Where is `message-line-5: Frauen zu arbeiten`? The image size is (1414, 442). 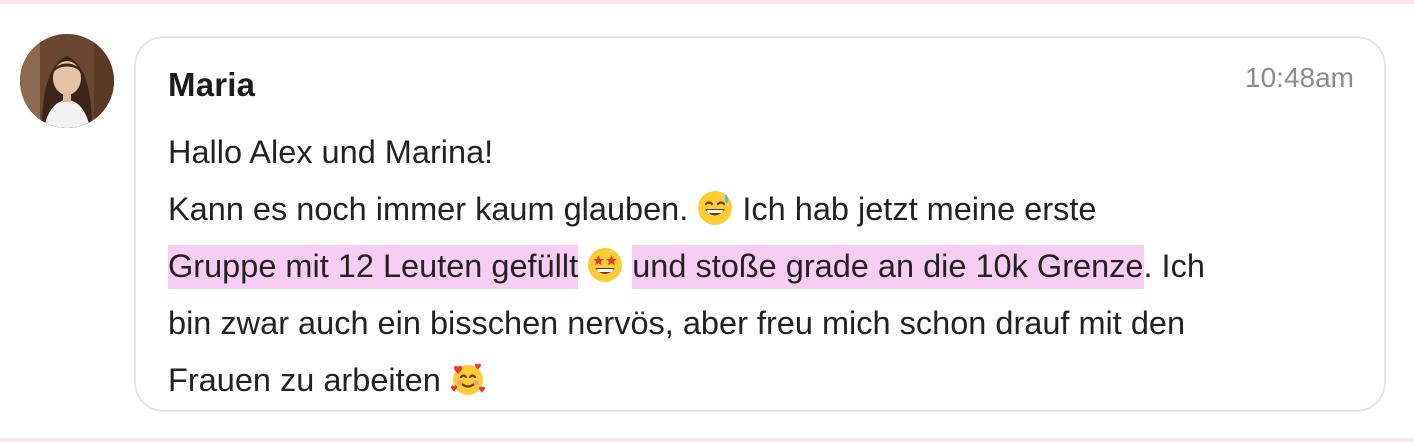
message-line-5: Frauen zu arbeiten is located at coordinates (763, 380).